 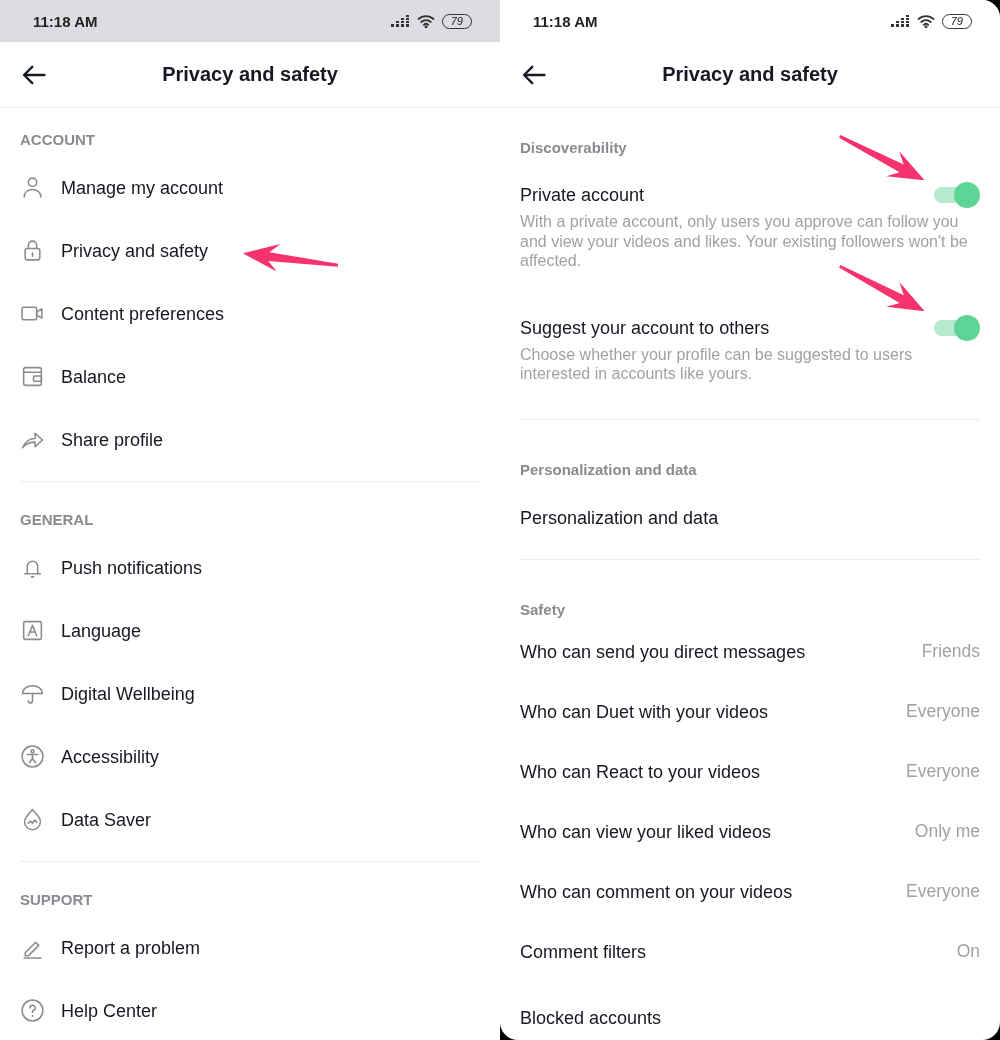 I want to click on setting-label: Who can view your liked videos, so click(x=646, y=831).